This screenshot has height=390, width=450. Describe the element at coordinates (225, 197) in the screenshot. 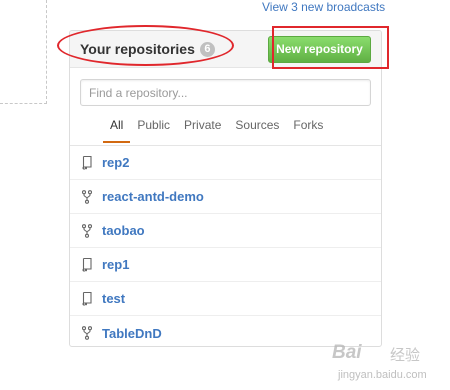

I see `repository-list-item: react-antd-demo` at that location.